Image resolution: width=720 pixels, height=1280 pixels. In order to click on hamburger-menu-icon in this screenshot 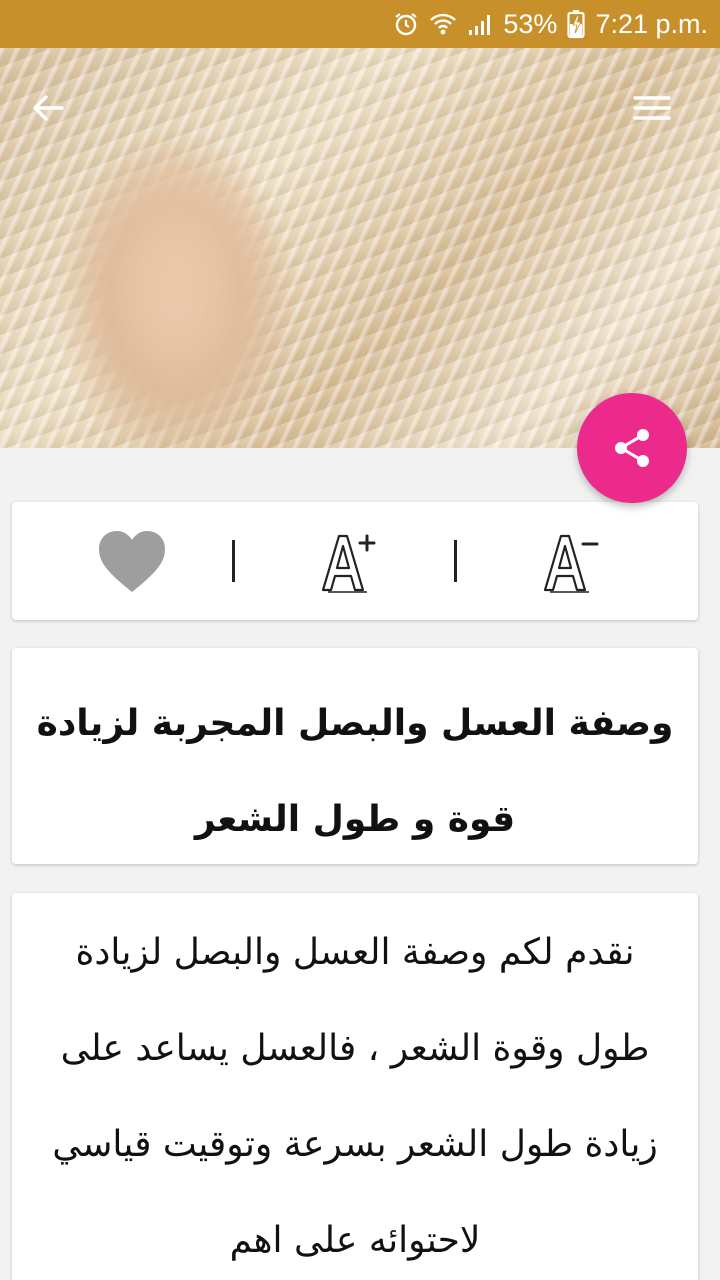, I will do `click(652, 108)`.